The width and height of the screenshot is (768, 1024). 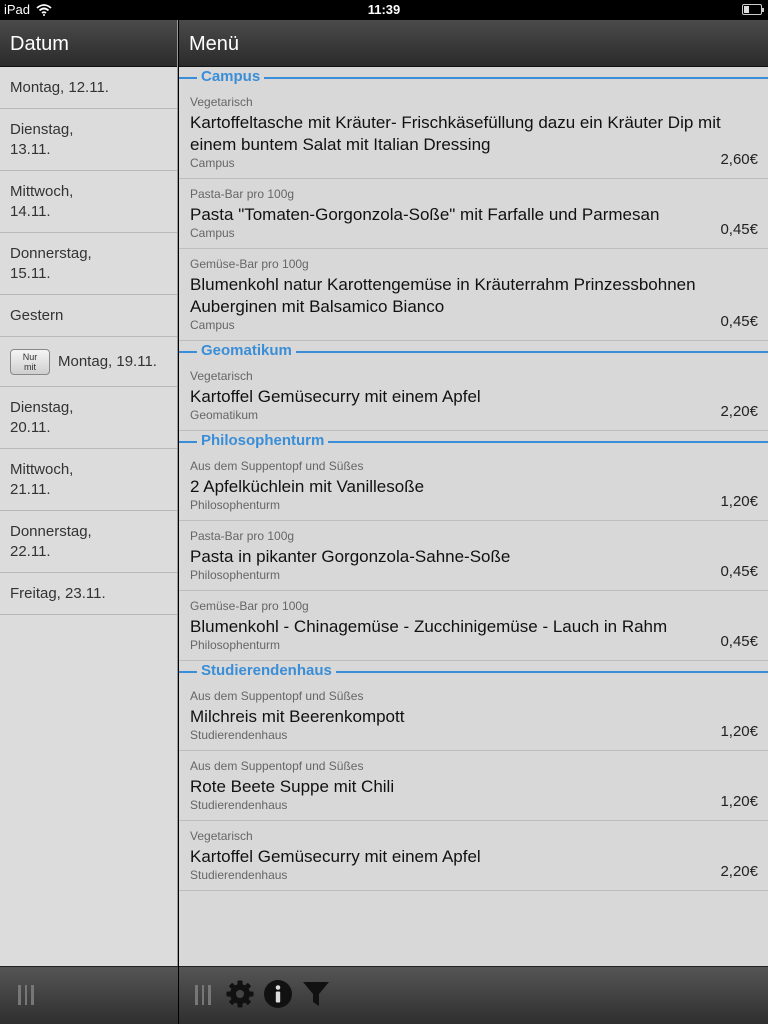 I want to click on section-title: Philosophenturm, so click(x=263, y=440).